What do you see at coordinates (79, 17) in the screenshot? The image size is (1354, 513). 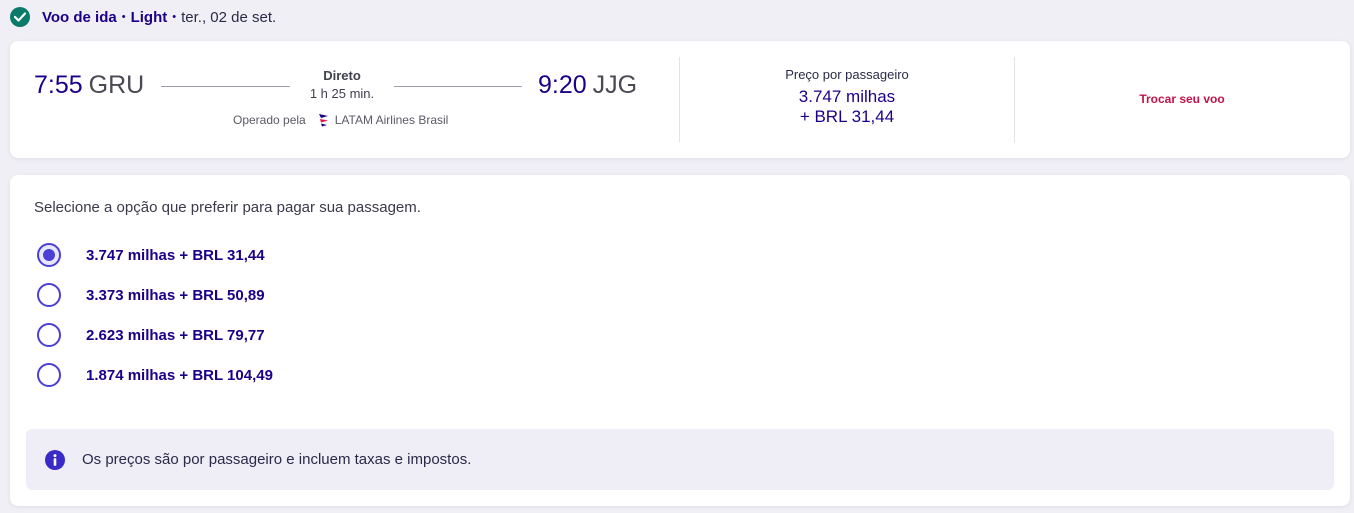 I see `trip-label: Voo de ida` at bounding box center [79, 17].